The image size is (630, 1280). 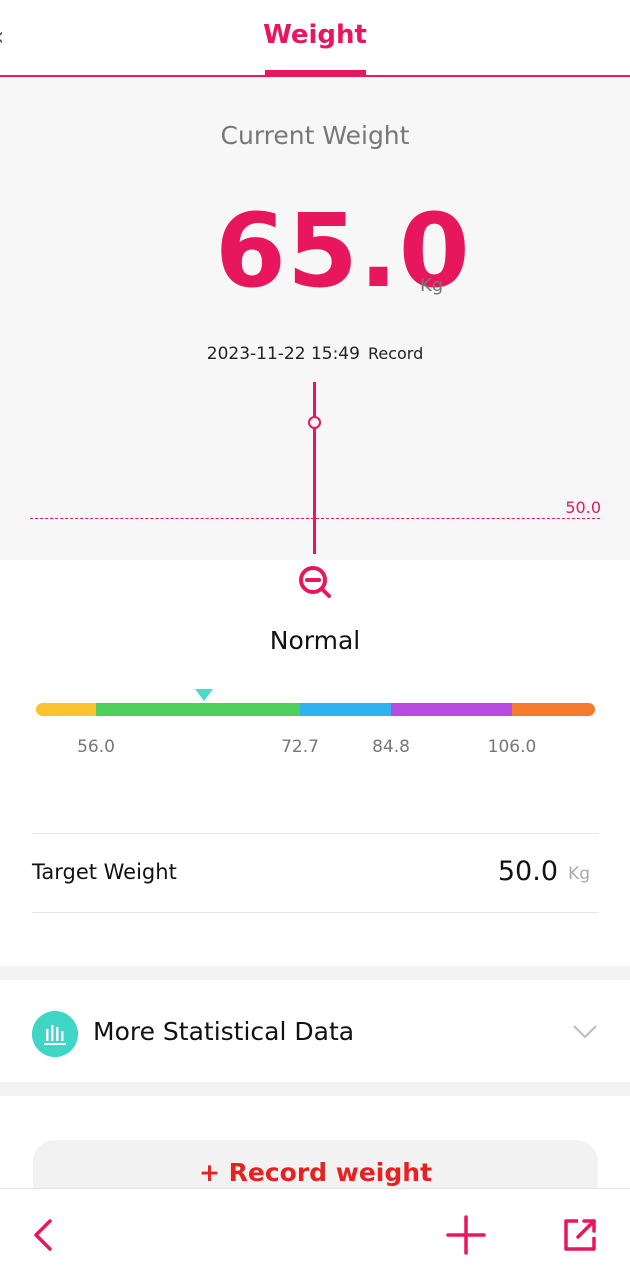 What do you see at coordinates (583, 507) in the screenshot?
I see `target-line-label: 50.0` at bounding box center [583, 507].